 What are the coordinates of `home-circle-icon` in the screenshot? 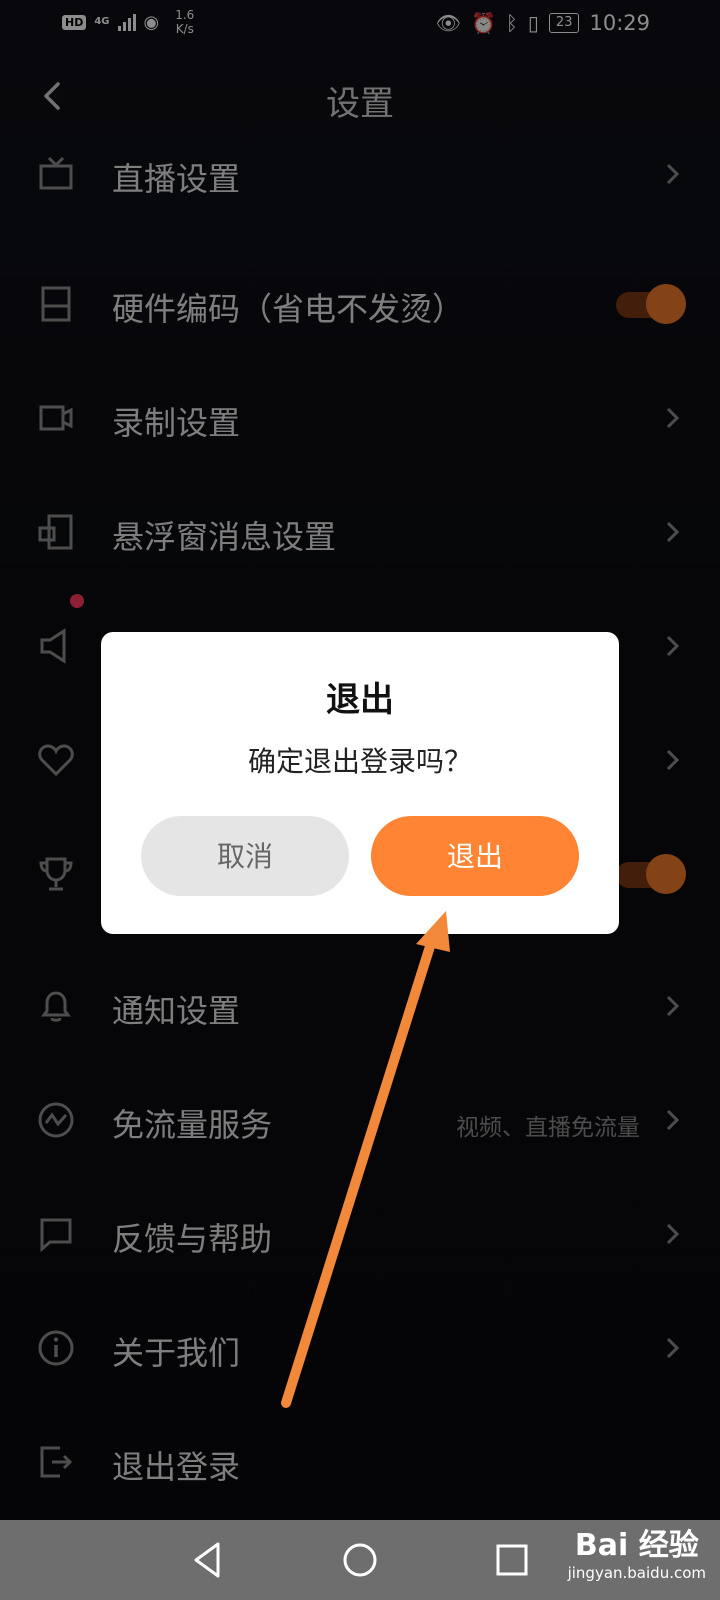 It's located at (360, 1560).